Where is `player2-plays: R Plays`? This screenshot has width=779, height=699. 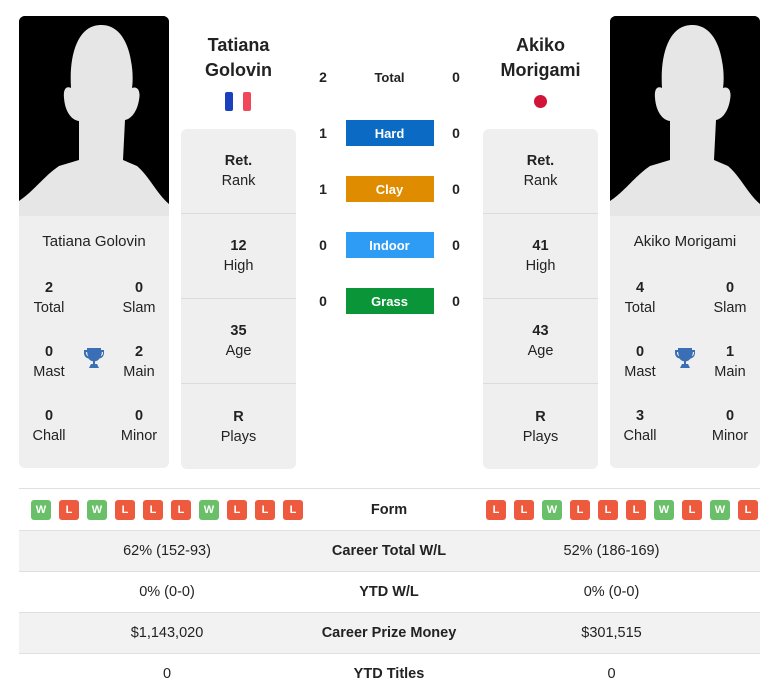
player2-plays: R Plays is located at coordinates (540, 426).